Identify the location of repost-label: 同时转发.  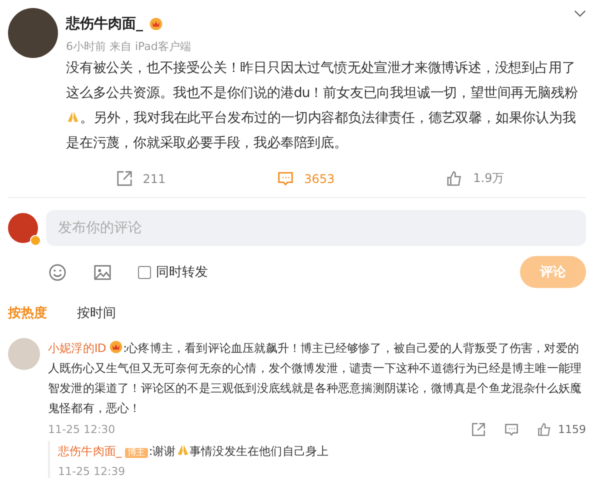
(182, 272).